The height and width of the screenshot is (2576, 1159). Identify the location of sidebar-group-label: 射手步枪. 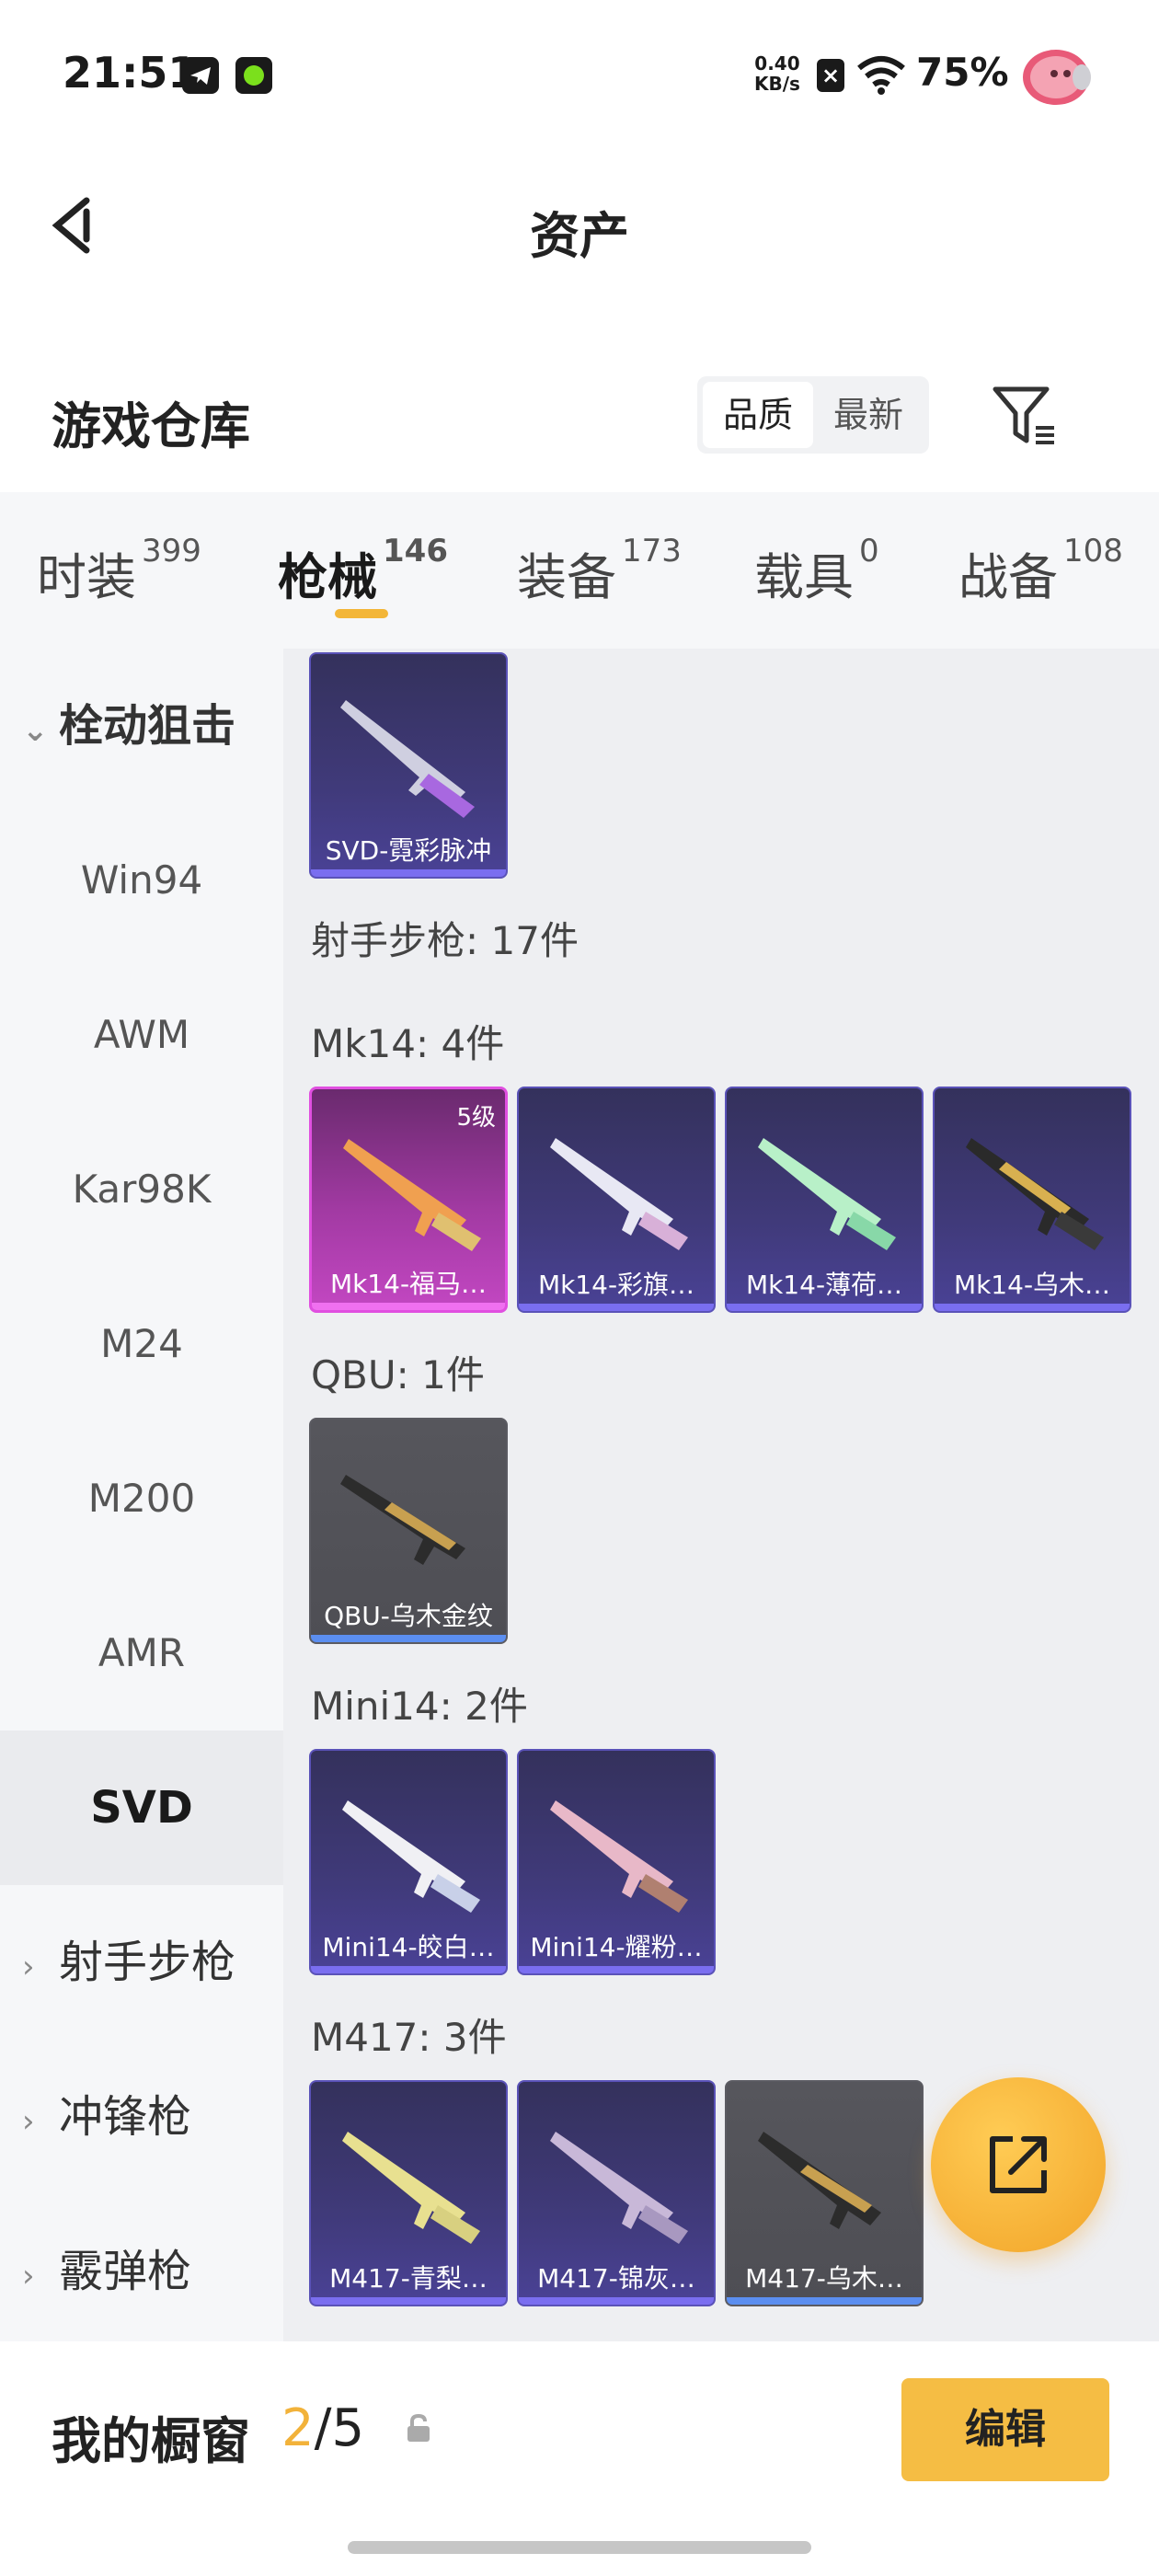
(147, 1962).